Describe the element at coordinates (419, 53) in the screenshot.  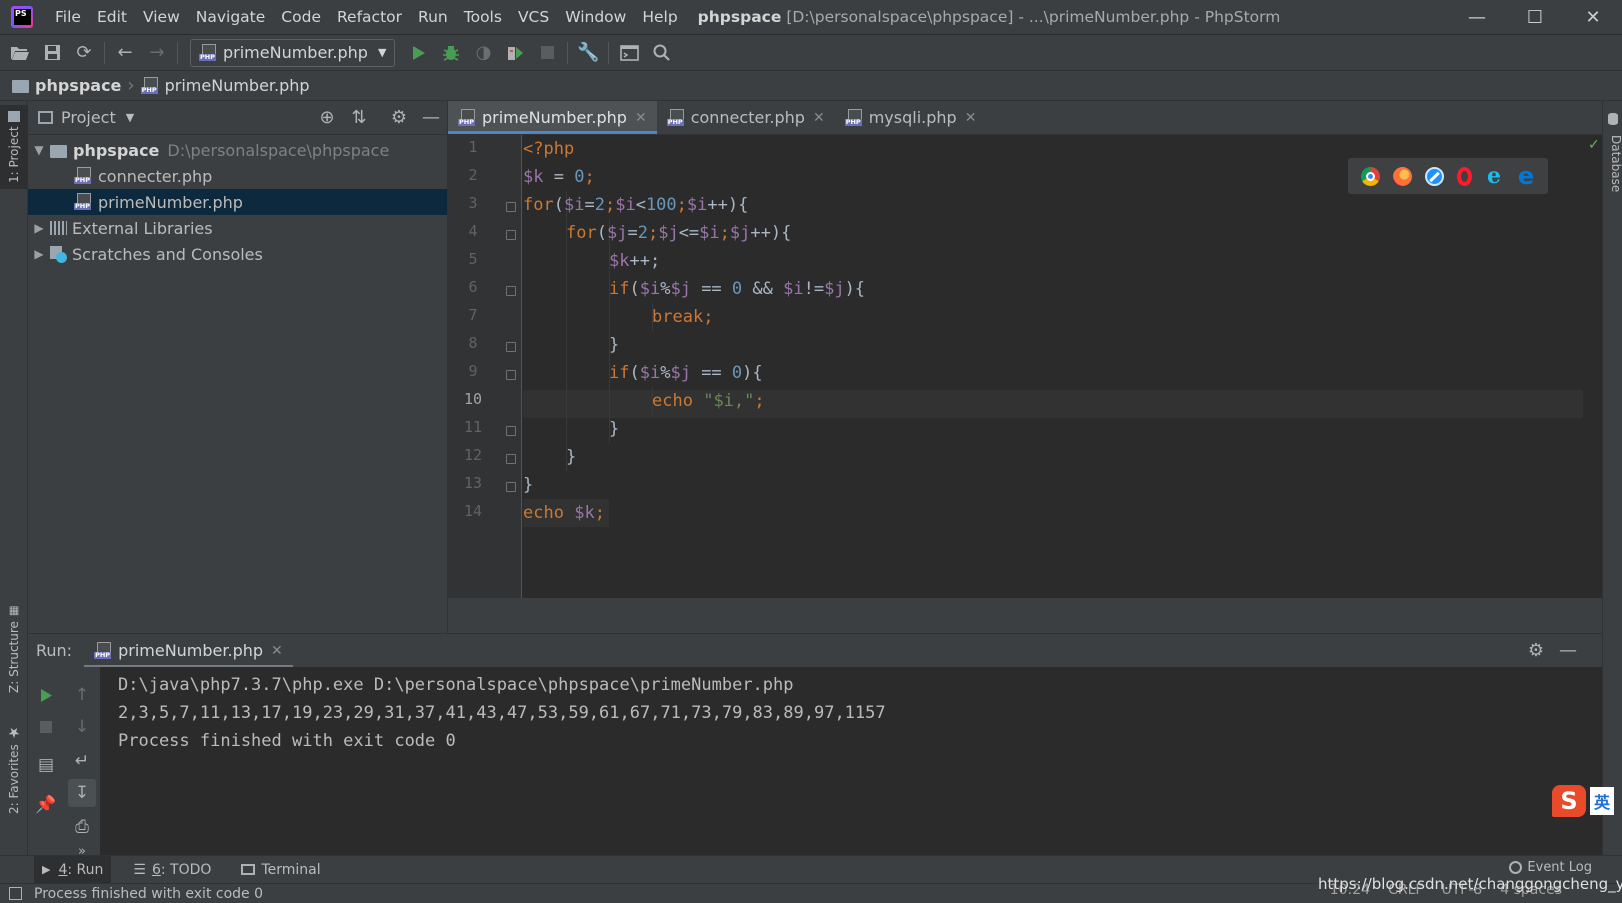
I see `run-icon` at that location.